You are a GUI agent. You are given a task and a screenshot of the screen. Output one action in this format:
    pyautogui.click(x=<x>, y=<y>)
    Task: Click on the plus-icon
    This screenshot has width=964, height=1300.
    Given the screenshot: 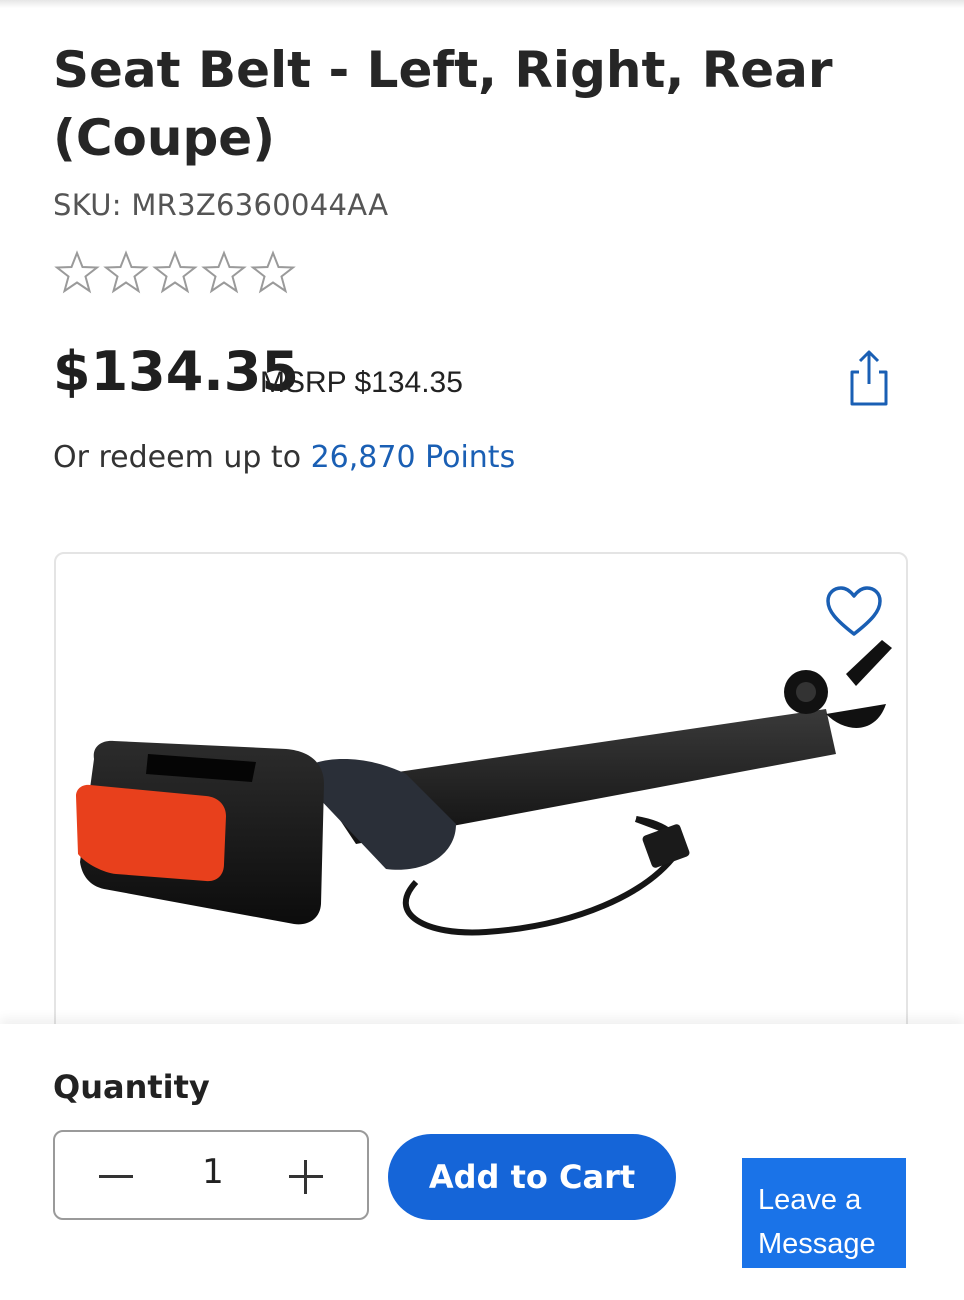 What is the action you would take?
    pyautogui.click(x=306, y=1177)
    